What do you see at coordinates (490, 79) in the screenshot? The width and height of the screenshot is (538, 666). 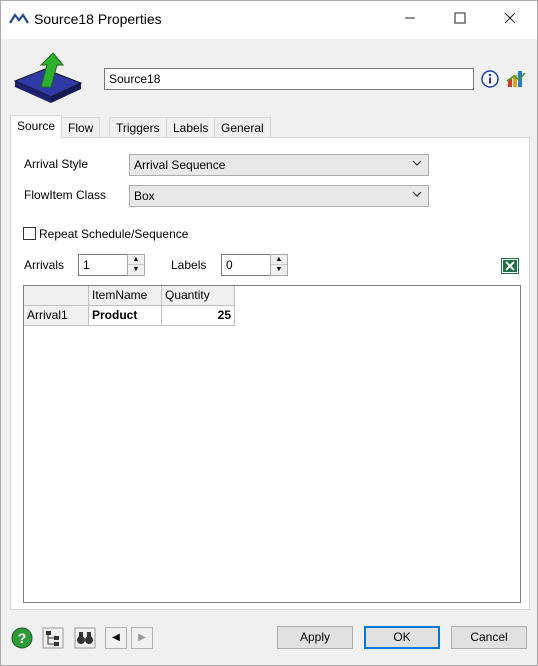 I see `info-icon` at bounding box center [490, 79].